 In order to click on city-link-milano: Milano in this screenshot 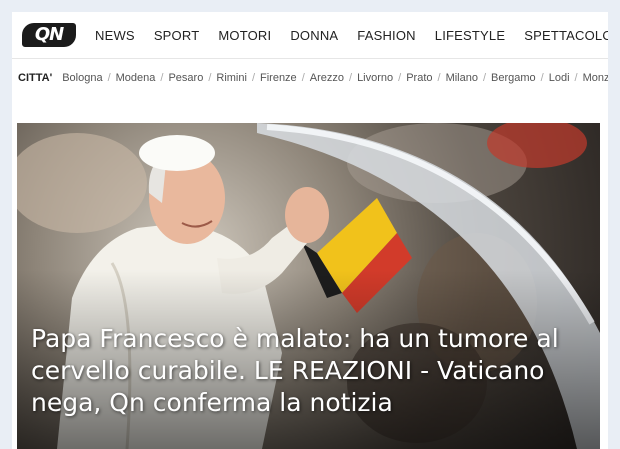, I will do `click(462, 78)`.